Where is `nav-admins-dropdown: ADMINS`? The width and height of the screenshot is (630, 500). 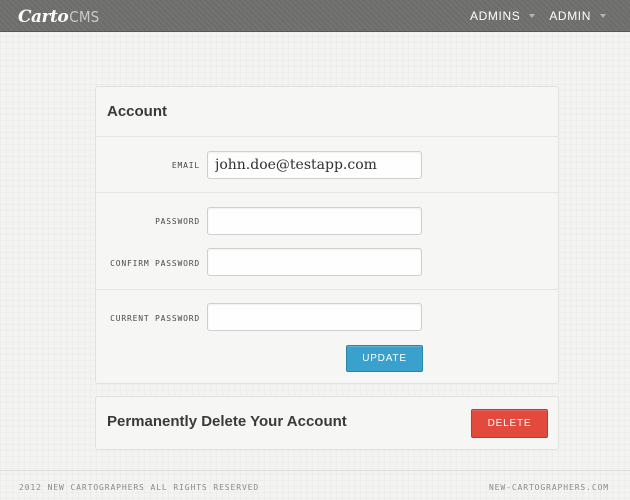 nav-admins-dropdown: ADMINS is located at coordinates (503, 16).